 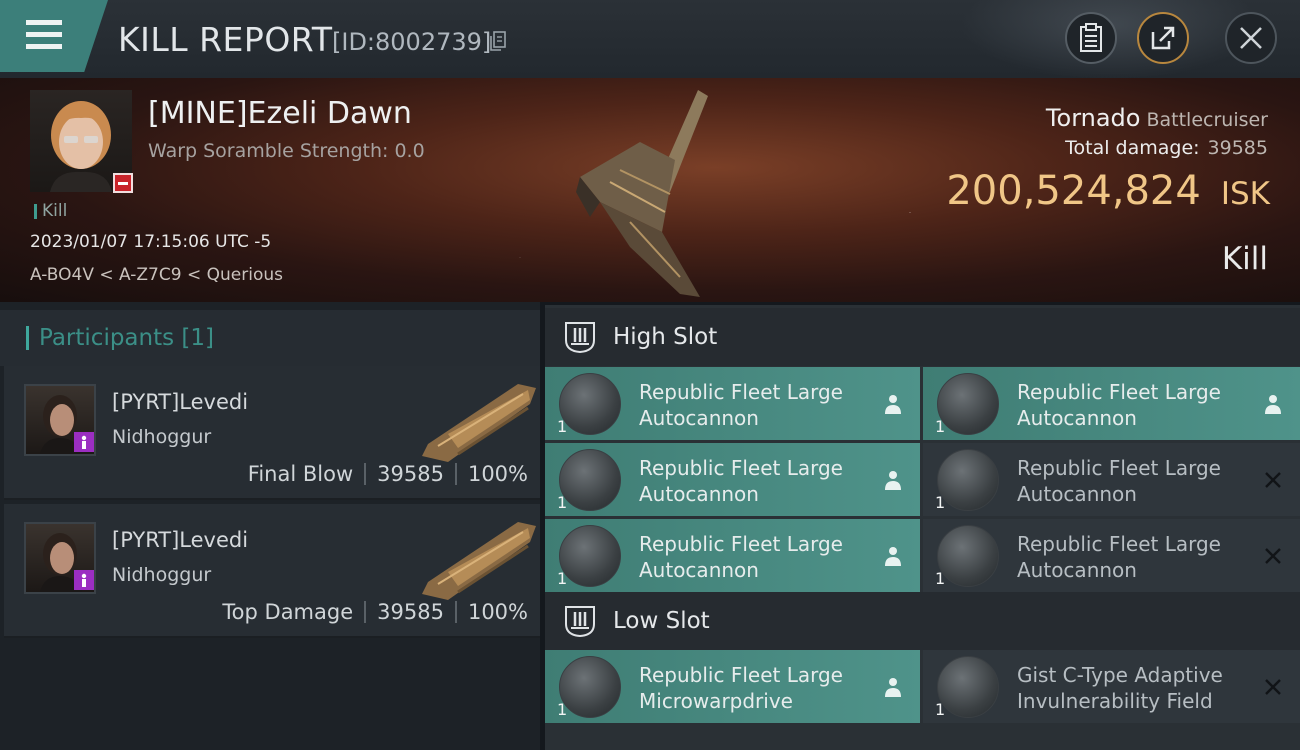 I want to click on close-icon, so click(x=1251, y=38).